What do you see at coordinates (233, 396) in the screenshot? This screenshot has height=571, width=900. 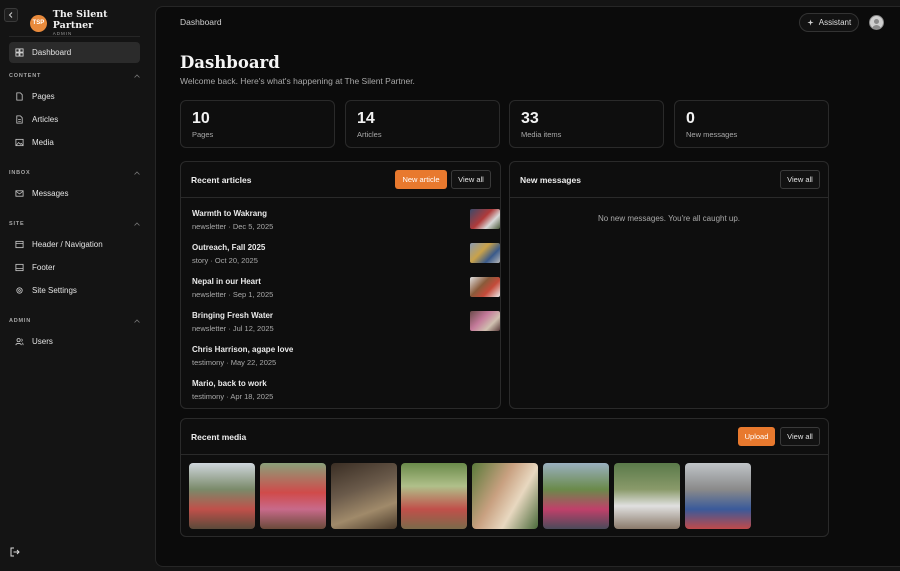 I see `article-meta: testimony · Apr 18, 2025` at bounding box center [233, 396].